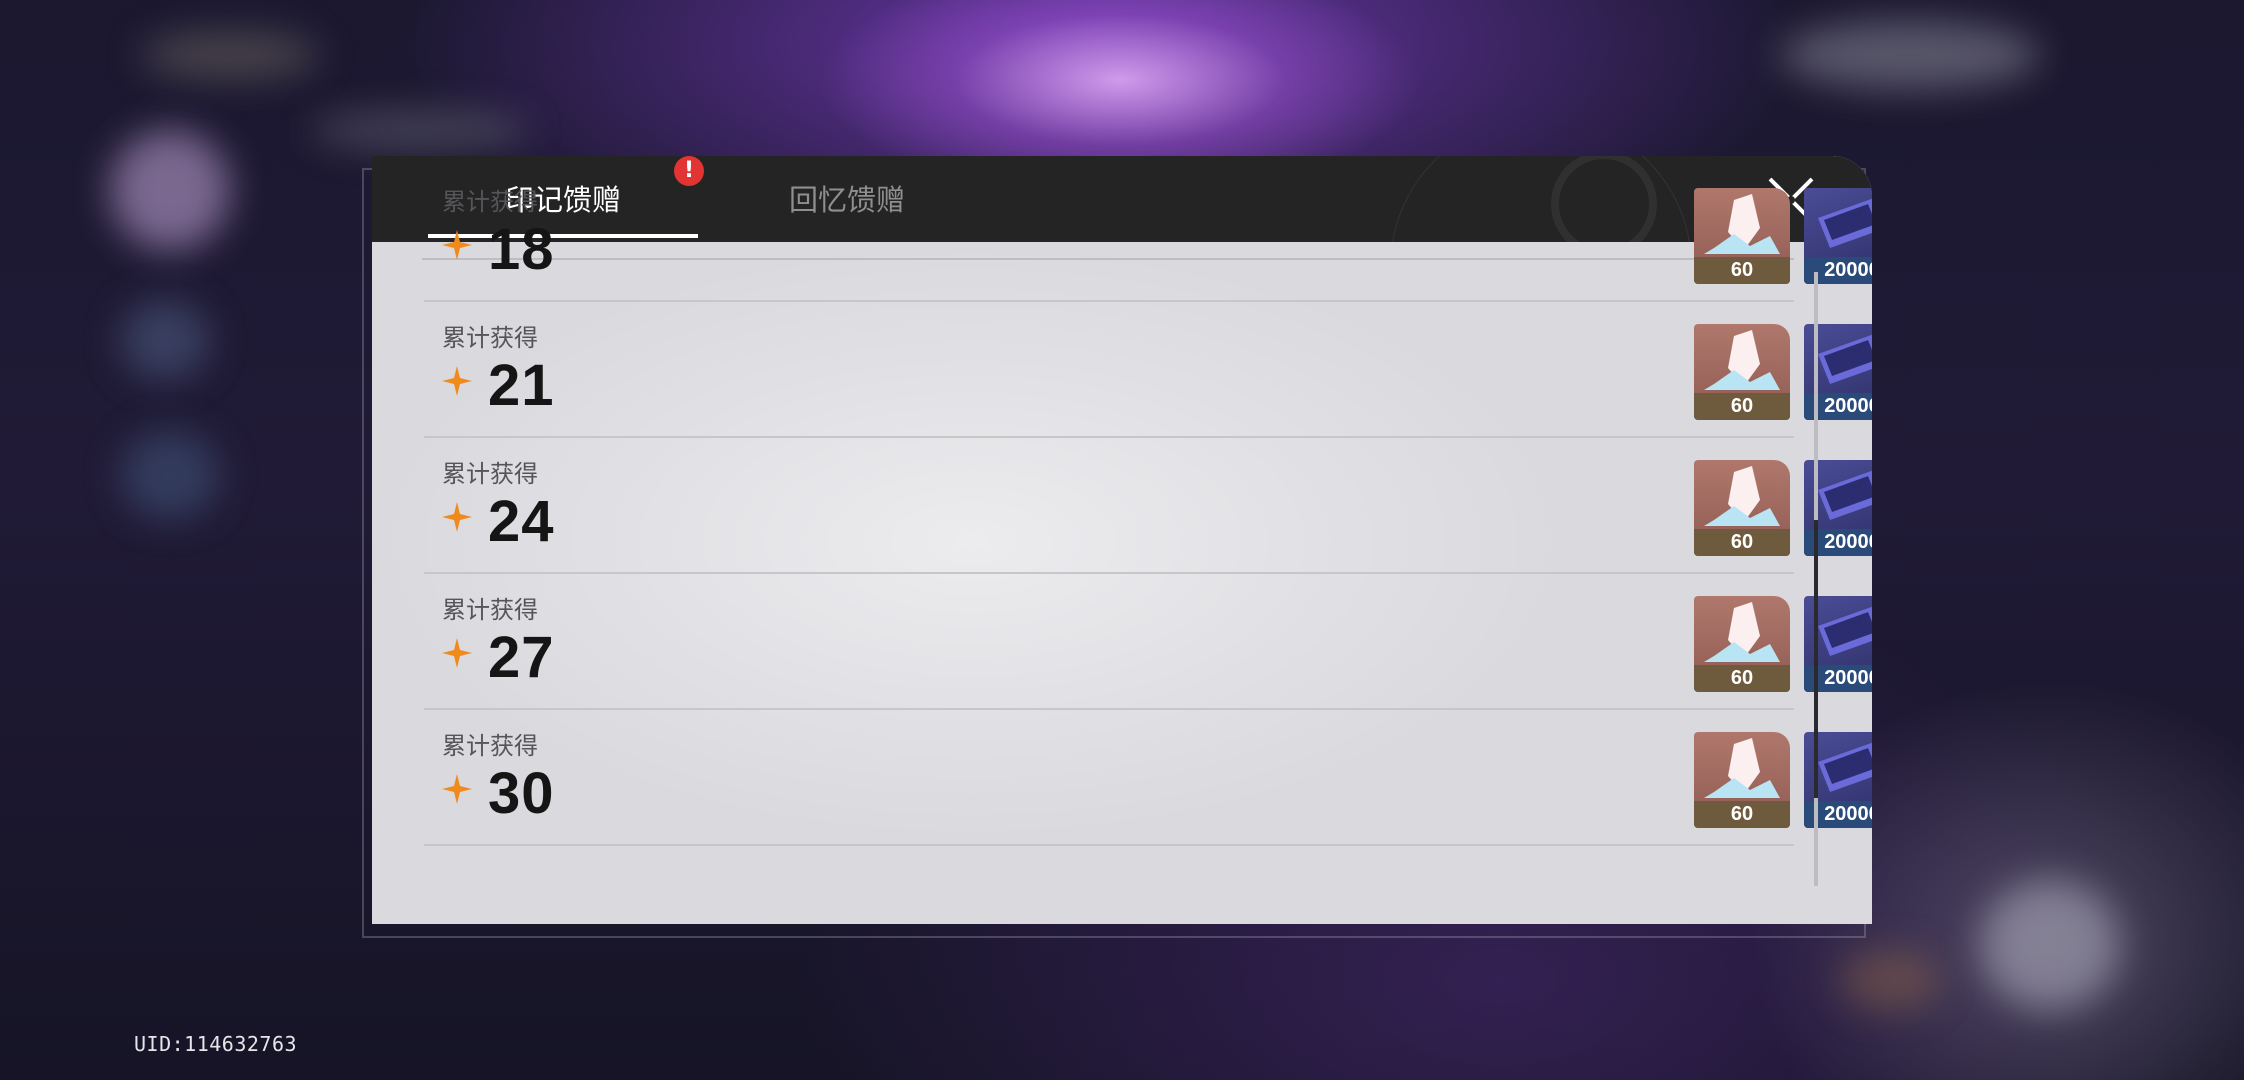  Describe the element at coordinates (521, 793) in the screenshot. I see `row-count: 30` at that location.